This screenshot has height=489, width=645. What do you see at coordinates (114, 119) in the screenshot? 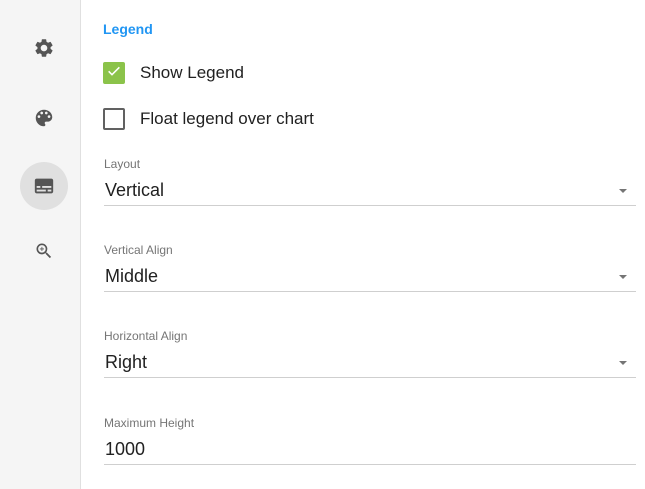
I see `float-legend-checkbox` at bounding box center [114, 119].